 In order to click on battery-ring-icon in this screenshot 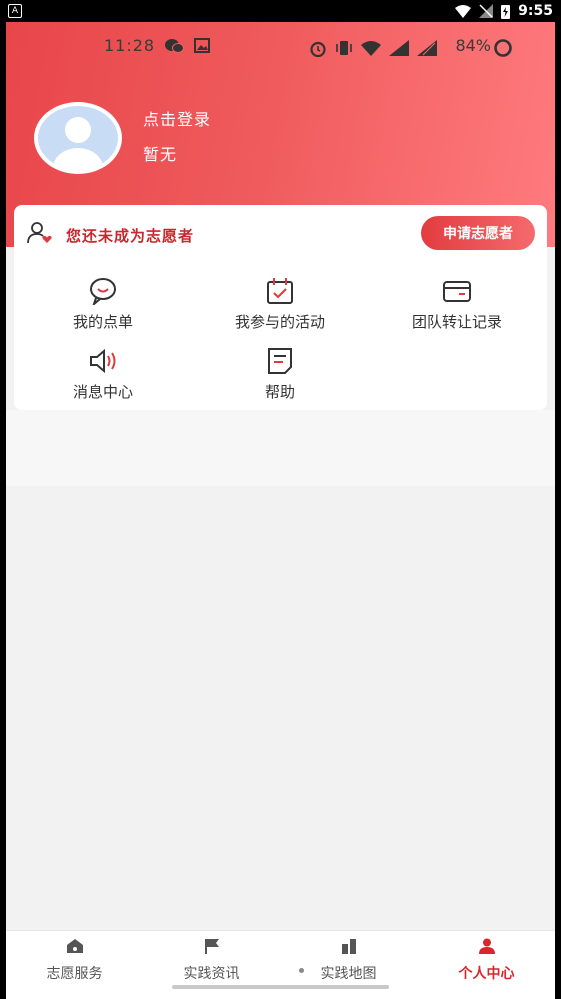, I will do `click(503, 48)`.